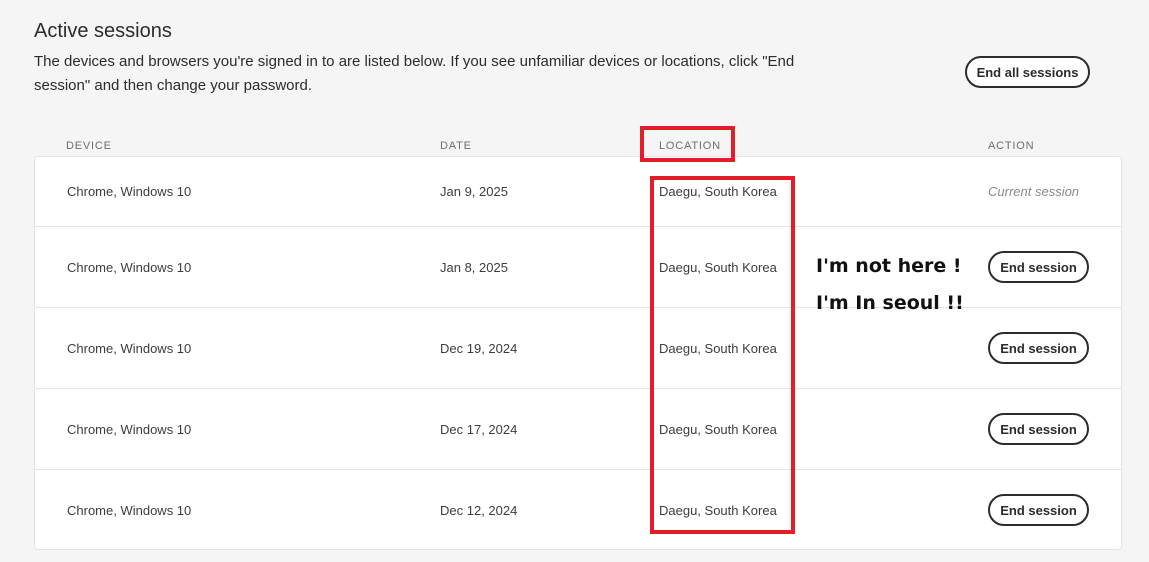 Image resolution: width=1149 pixels, height=562 pixels. What do you see at coordinates (690, 146) in the screenshot?
I see `column-header-location: LOCATION` at bounding box center [690, 146].